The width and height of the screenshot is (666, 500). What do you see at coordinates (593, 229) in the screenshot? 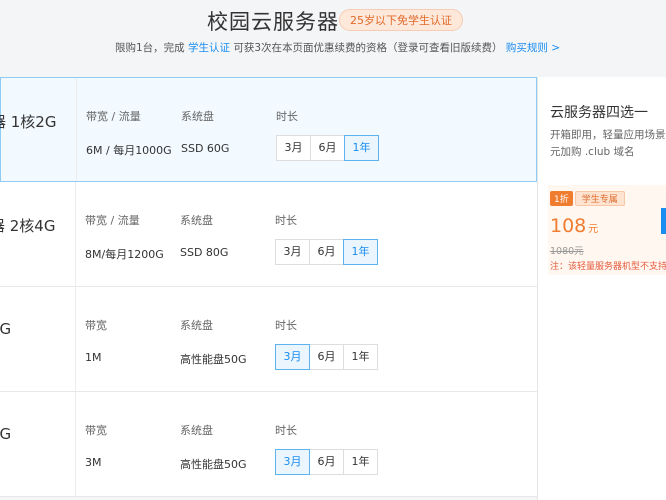
I see `price-unit: 元` at bounding box center [593, 229].